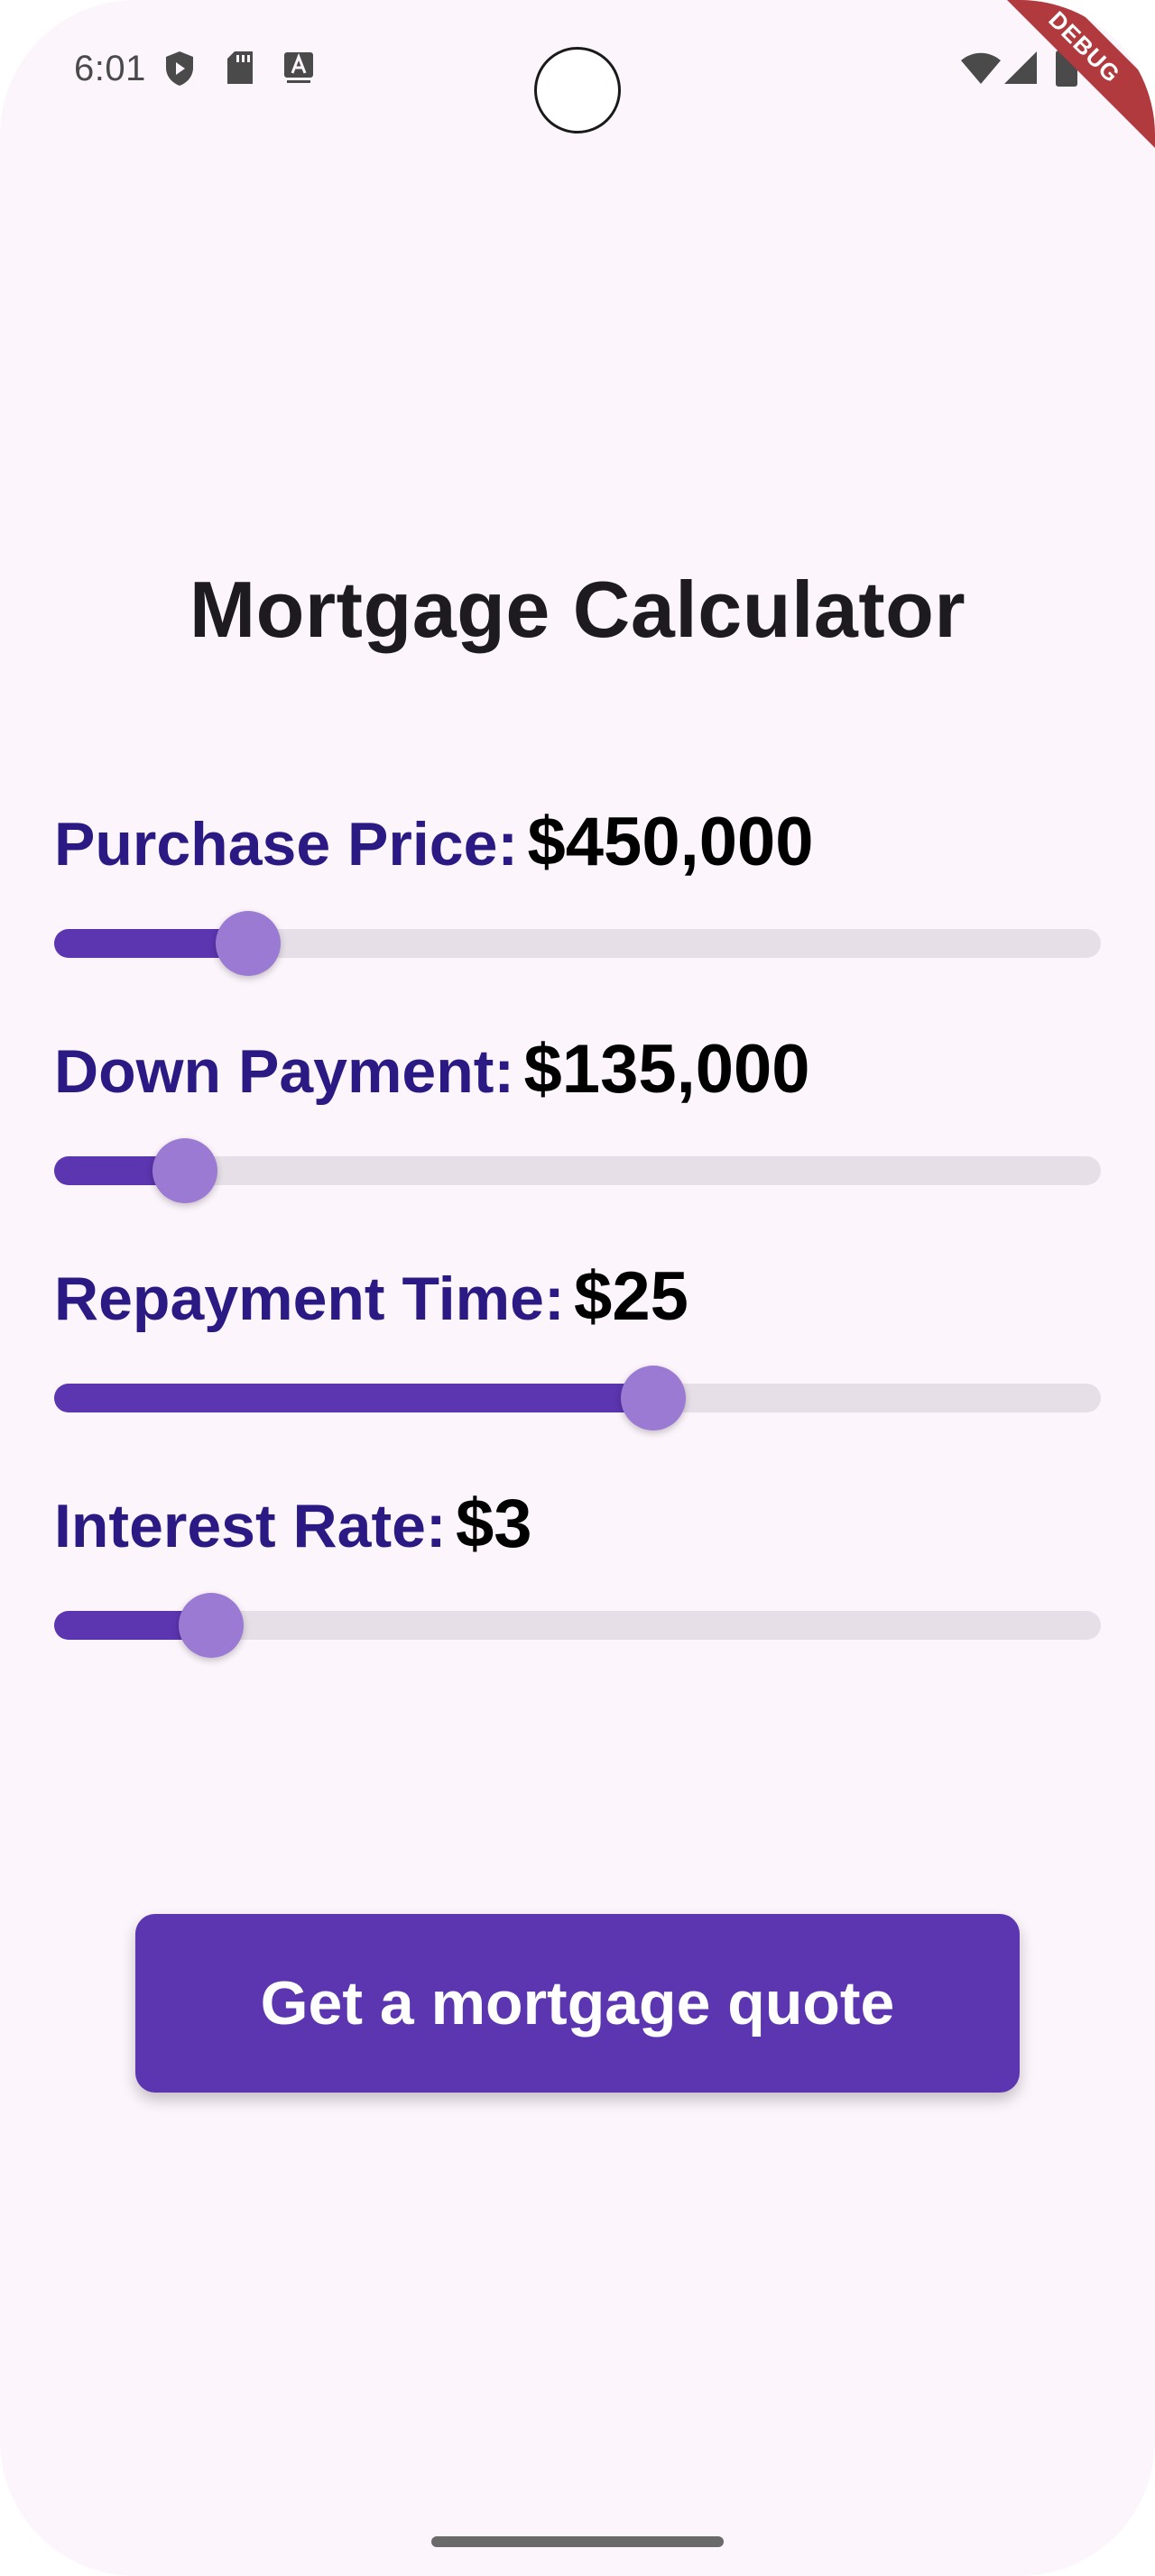 This screenshot has width=1155, height=2576. What do you see at coordinates (577, 2541) in the screenshot?
I see `home-indicator` at bounding box center [577, 2541].